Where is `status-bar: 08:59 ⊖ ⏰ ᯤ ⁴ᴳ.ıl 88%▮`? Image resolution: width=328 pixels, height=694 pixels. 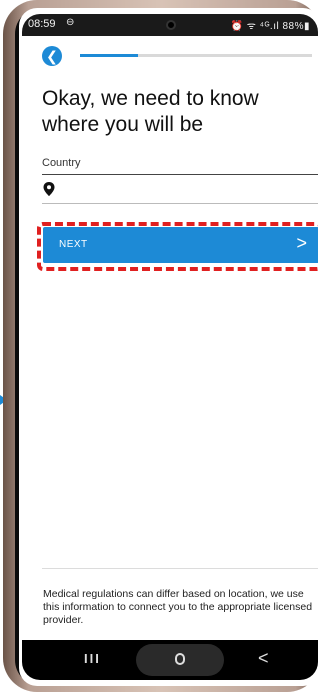 status-bar: 08:59 ⊖ ⏰ ᯤ ⁴ᴳ.ıl 88%▮ is located at coordinates (170, 25).